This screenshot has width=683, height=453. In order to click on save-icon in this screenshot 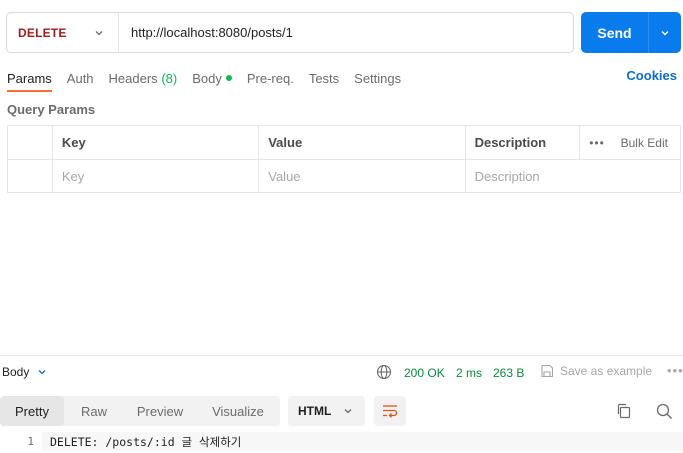, I will do `click(547, 371)`.